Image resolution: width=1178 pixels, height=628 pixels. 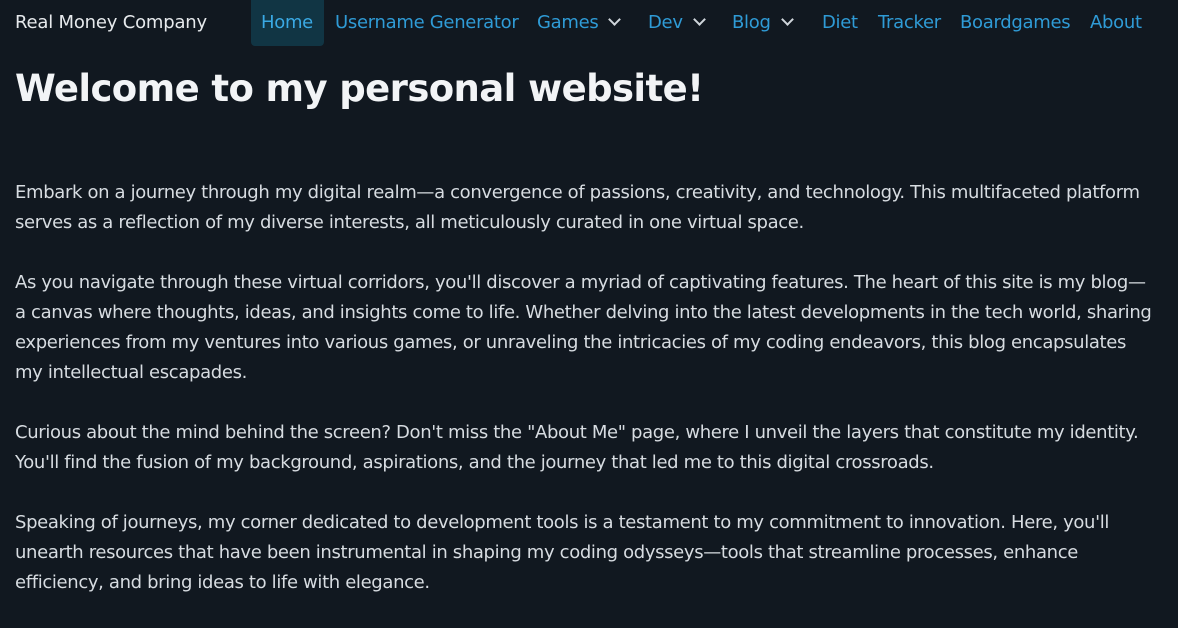 I want to click on nav-diet: Diet, so click(x=840, y=23).